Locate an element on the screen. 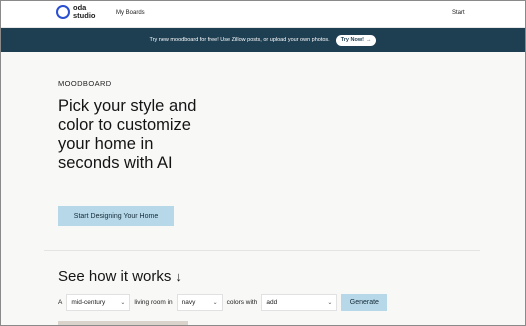 The height and width of the screenshot is (326, 526). how-it-works-heading: See how it works ↓ is located at coordinates (120, 276).